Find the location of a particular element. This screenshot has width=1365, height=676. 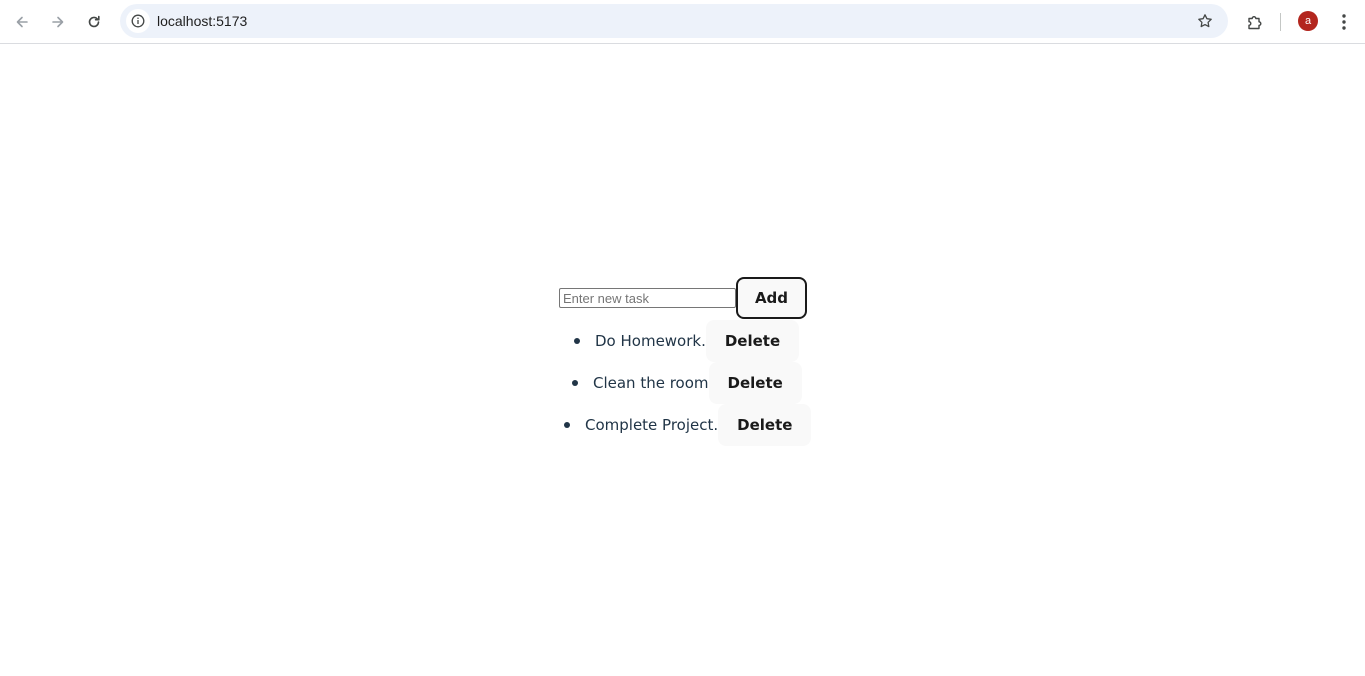

back-arrow-icon is located at coordinates (22, 22).